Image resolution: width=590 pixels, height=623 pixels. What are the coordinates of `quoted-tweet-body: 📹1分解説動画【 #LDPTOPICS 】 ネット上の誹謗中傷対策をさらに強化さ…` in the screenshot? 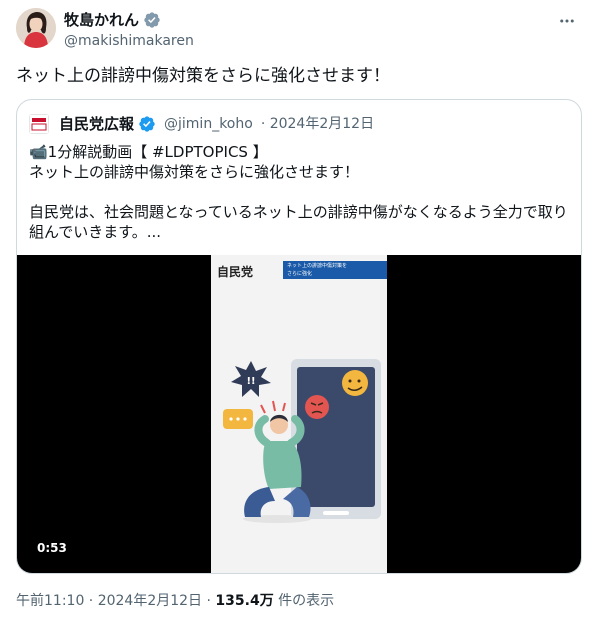 It's located at (301, 192).